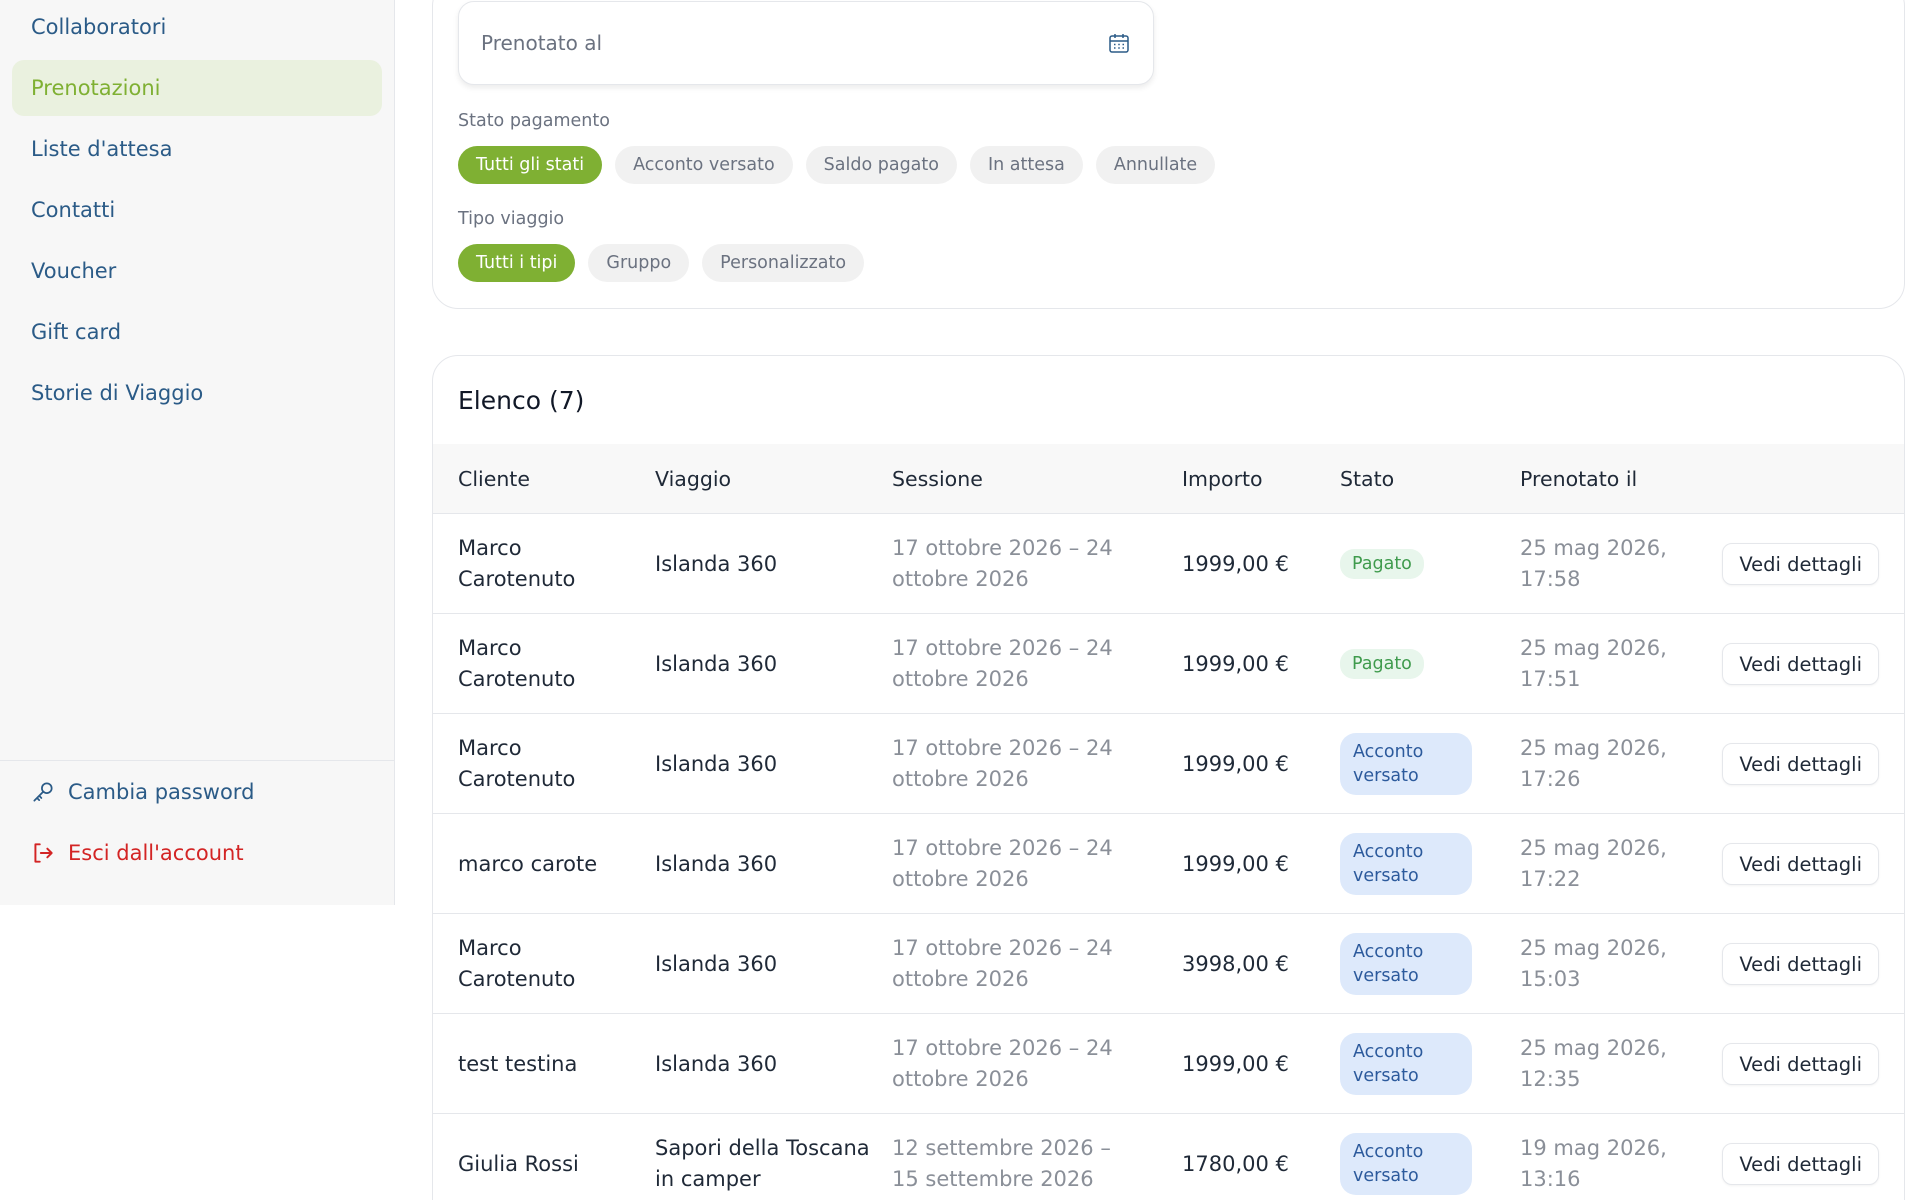 The height and width of the screenshot is (1200, 1920). What do you see at coordinates (783, 263) in the screenshot?
I see `chip-personalizzato: Personalizzato` at bounding box center [783, 263].